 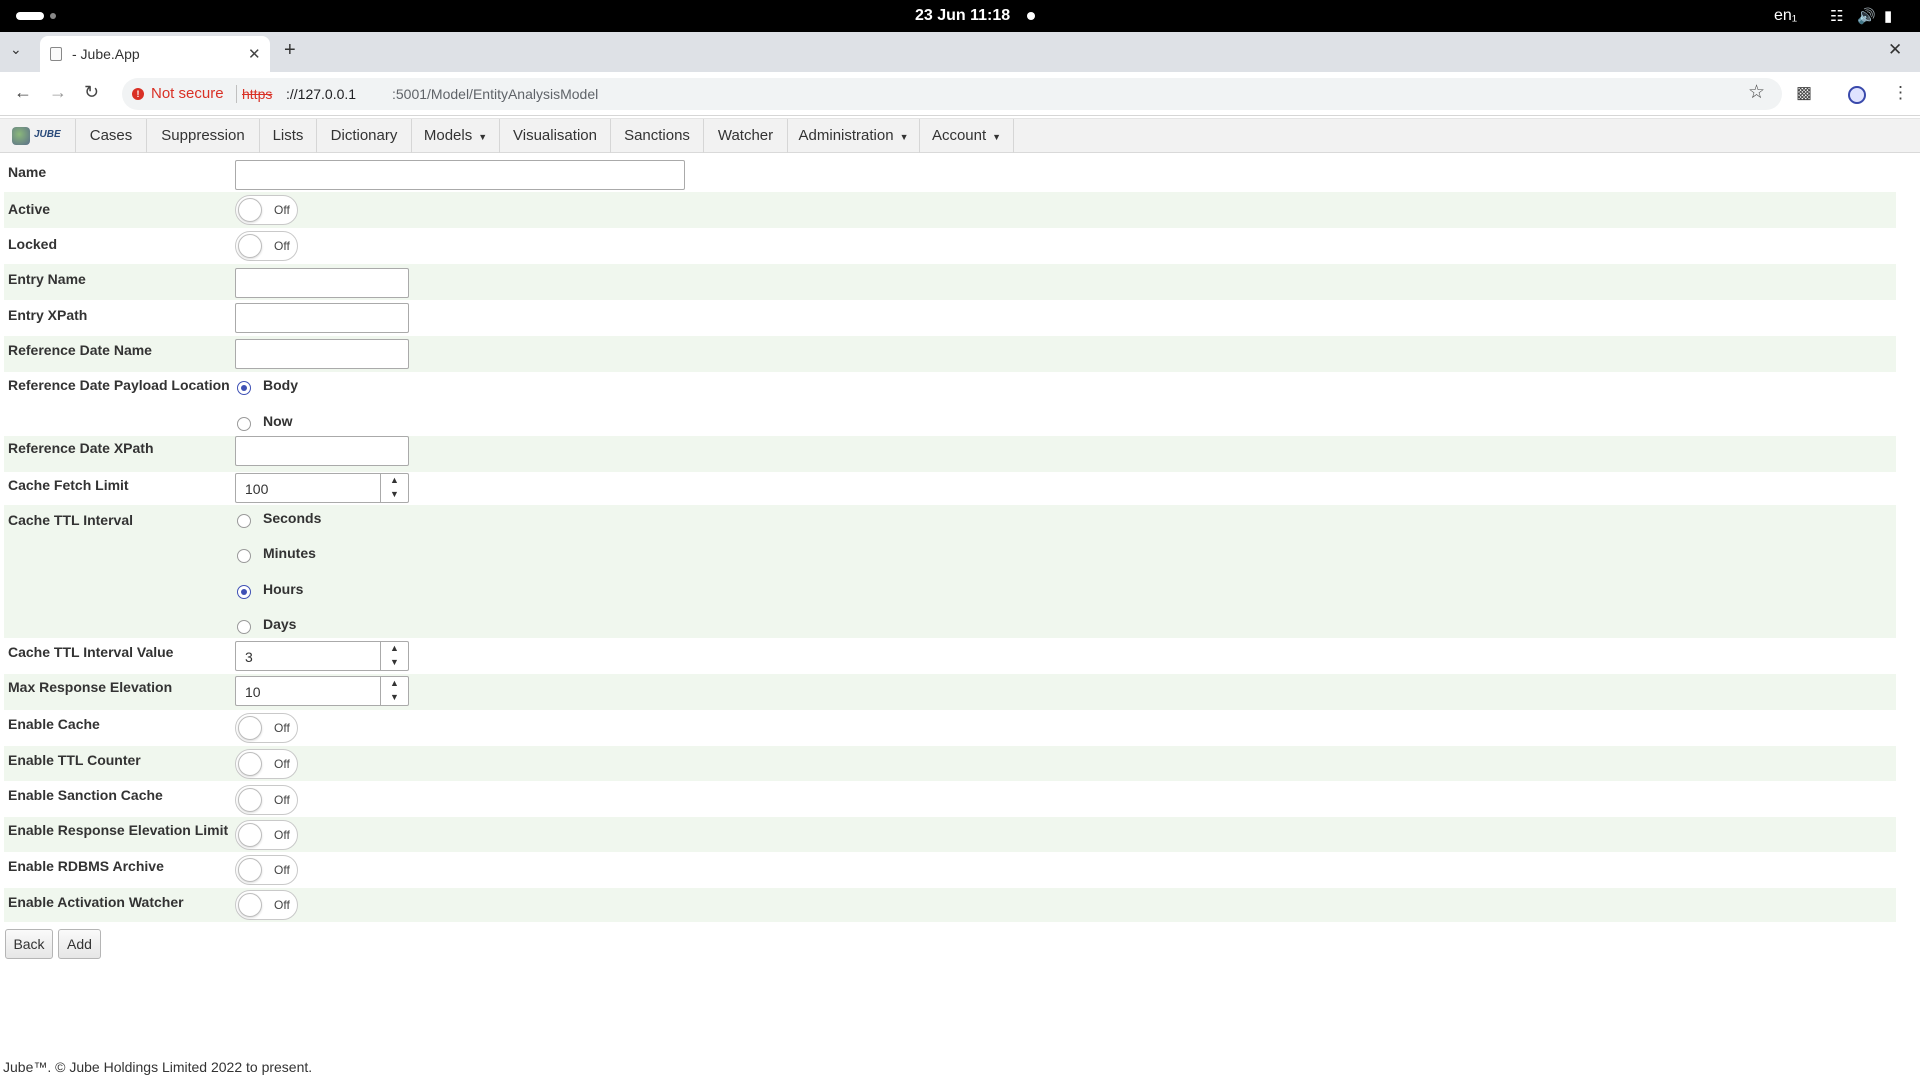 What do you see at coordinates (1785, 16) in the screenshot?
I see `keyboard-language: en₁` at bounding box center [1785, 16].